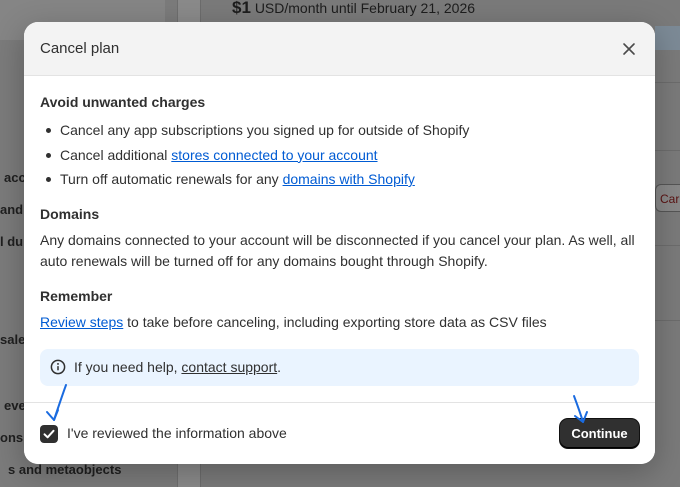  Describe the element at coordinates (58, 367) in the screenshot. I see `info-icon` at that location.